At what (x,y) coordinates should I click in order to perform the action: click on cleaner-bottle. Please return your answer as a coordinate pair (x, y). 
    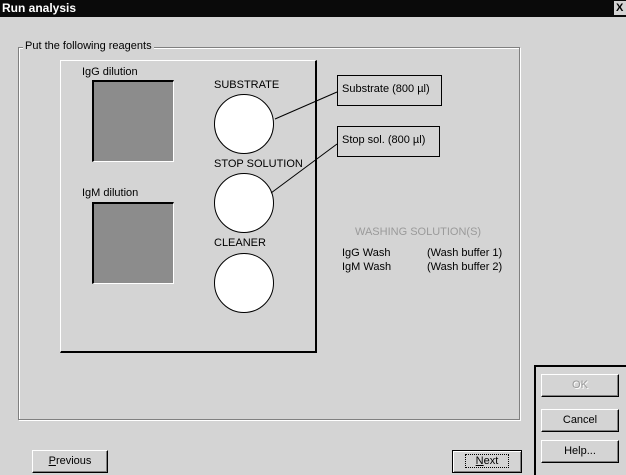
    Looking at the image, I should click on (244, 283).